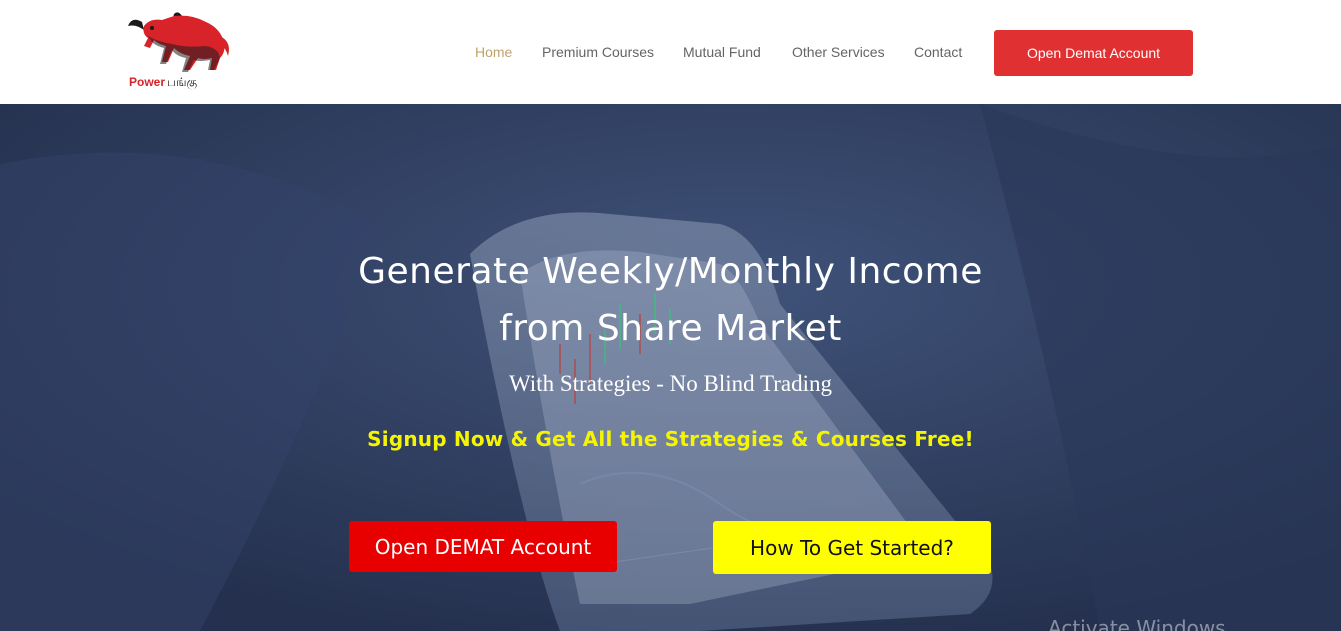 The height and width of the screenshot is (631, 1341). Describe the element at coordinates (1137, 623) in the screenshot. I see `activate-windows-watermark: Activate Windows` at that location.